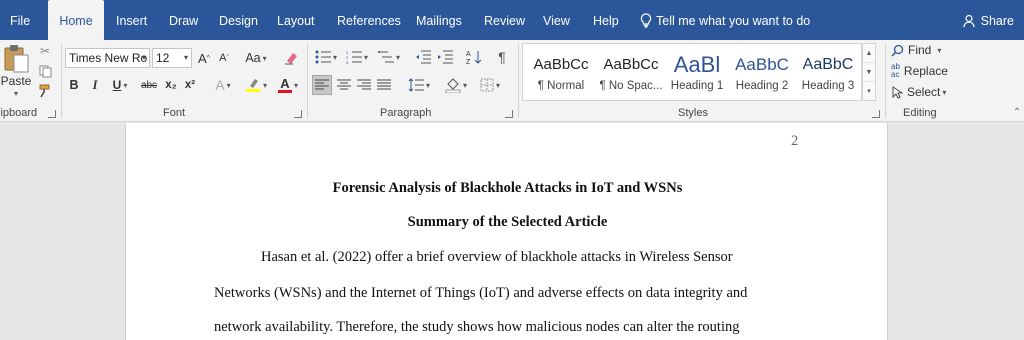 This screenshot has height=340, width=1024. I want to click on numbering-button: 1 2 3 ▾, so click(357, 57).